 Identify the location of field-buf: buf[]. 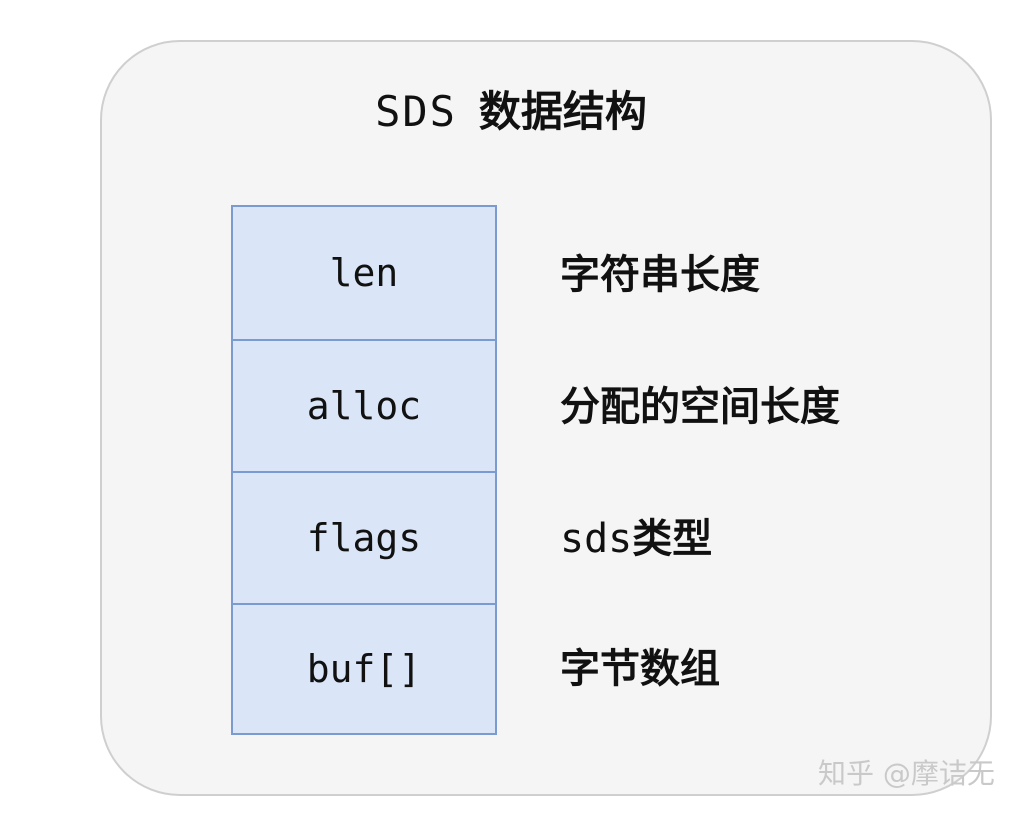
(364, 668).